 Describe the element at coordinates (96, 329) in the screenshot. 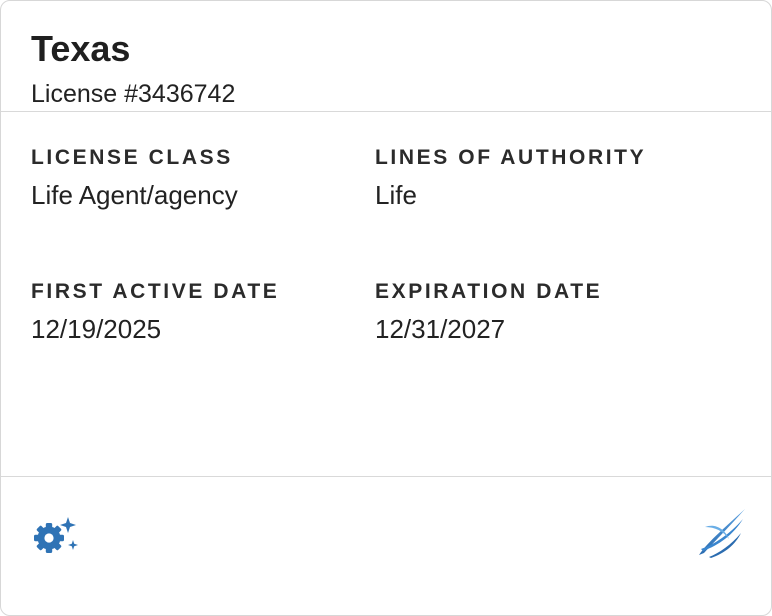

I see `first-active-date-value: 12/19/2025` at that location.